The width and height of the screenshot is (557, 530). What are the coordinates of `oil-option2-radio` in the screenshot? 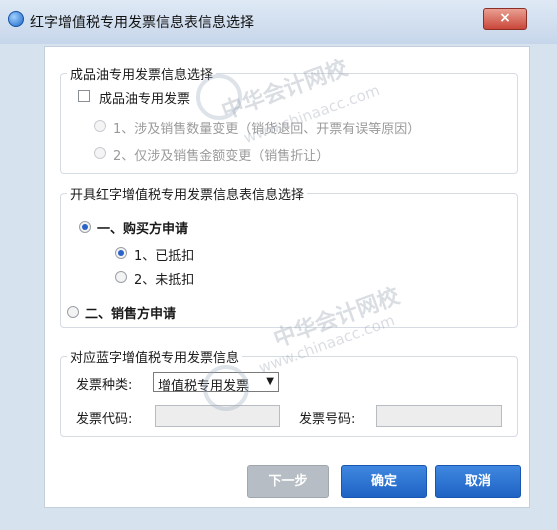 It's located at (100, 153).